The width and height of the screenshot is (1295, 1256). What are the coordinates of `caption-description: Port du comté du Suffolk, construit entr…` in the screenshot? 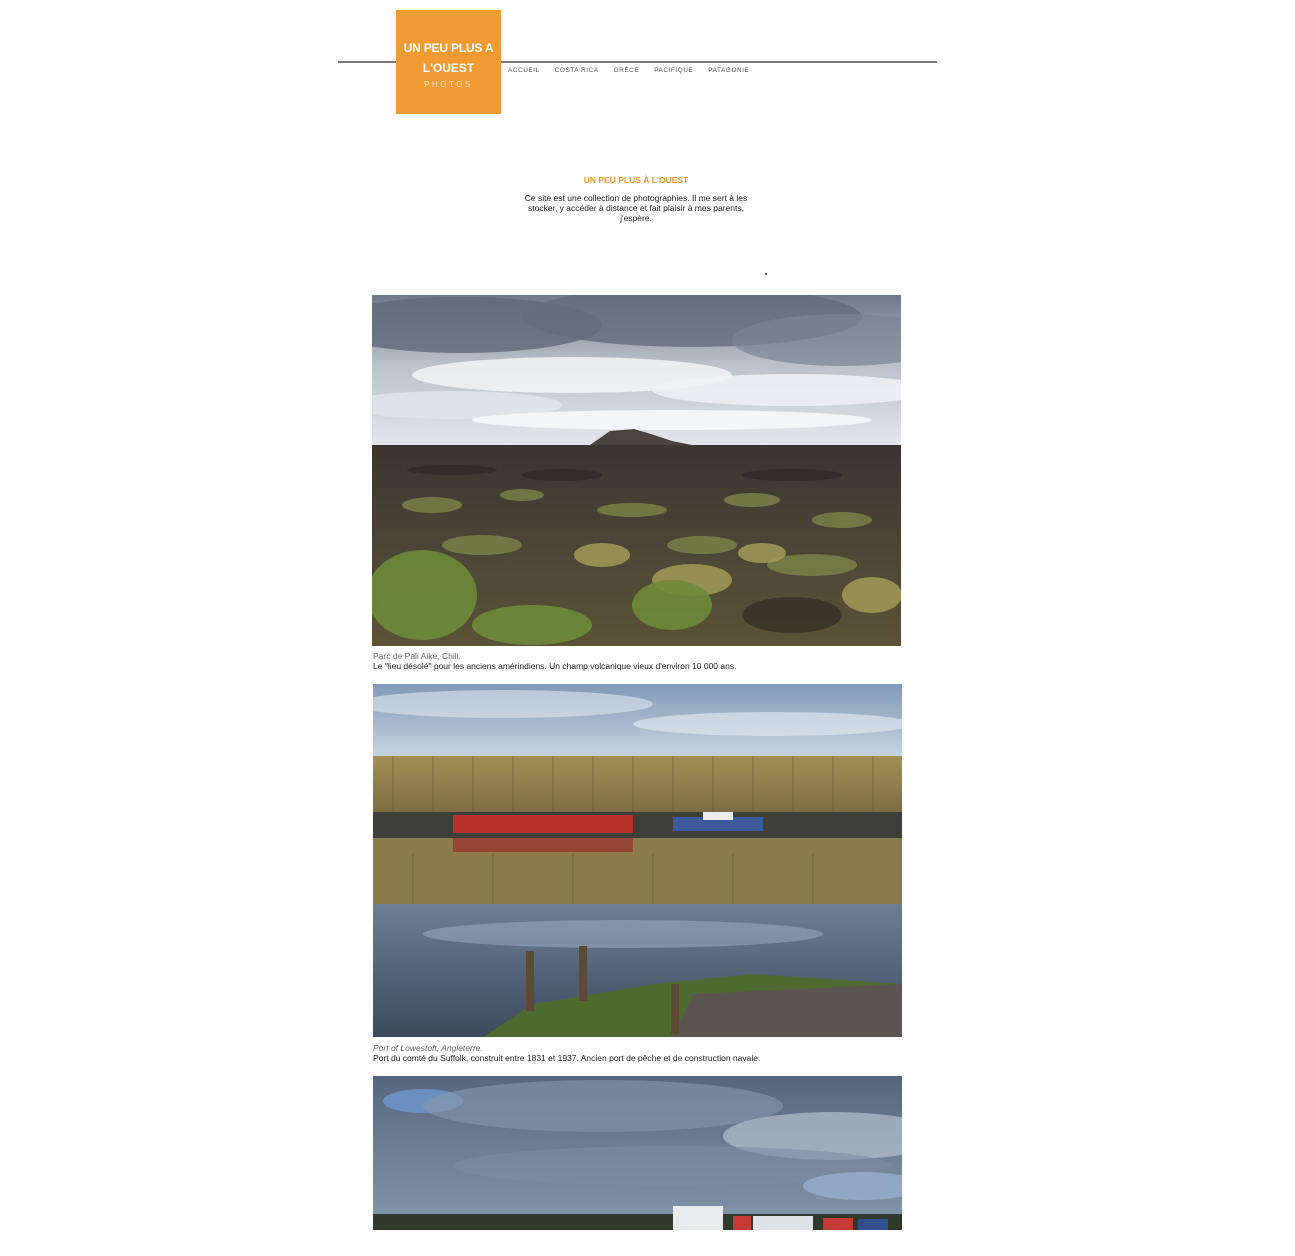 It's located at (567, 1058).